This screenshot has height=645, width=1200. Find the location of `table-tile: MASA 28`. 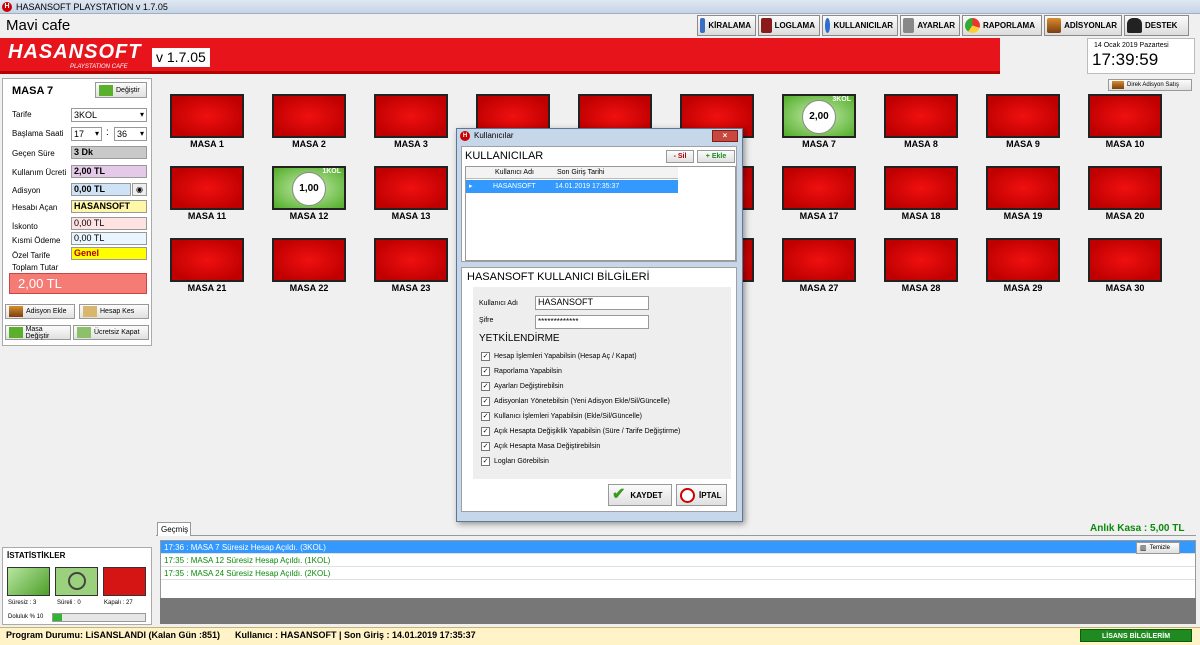

table-tile: MASA 28 is located at coordinates (921, 265).